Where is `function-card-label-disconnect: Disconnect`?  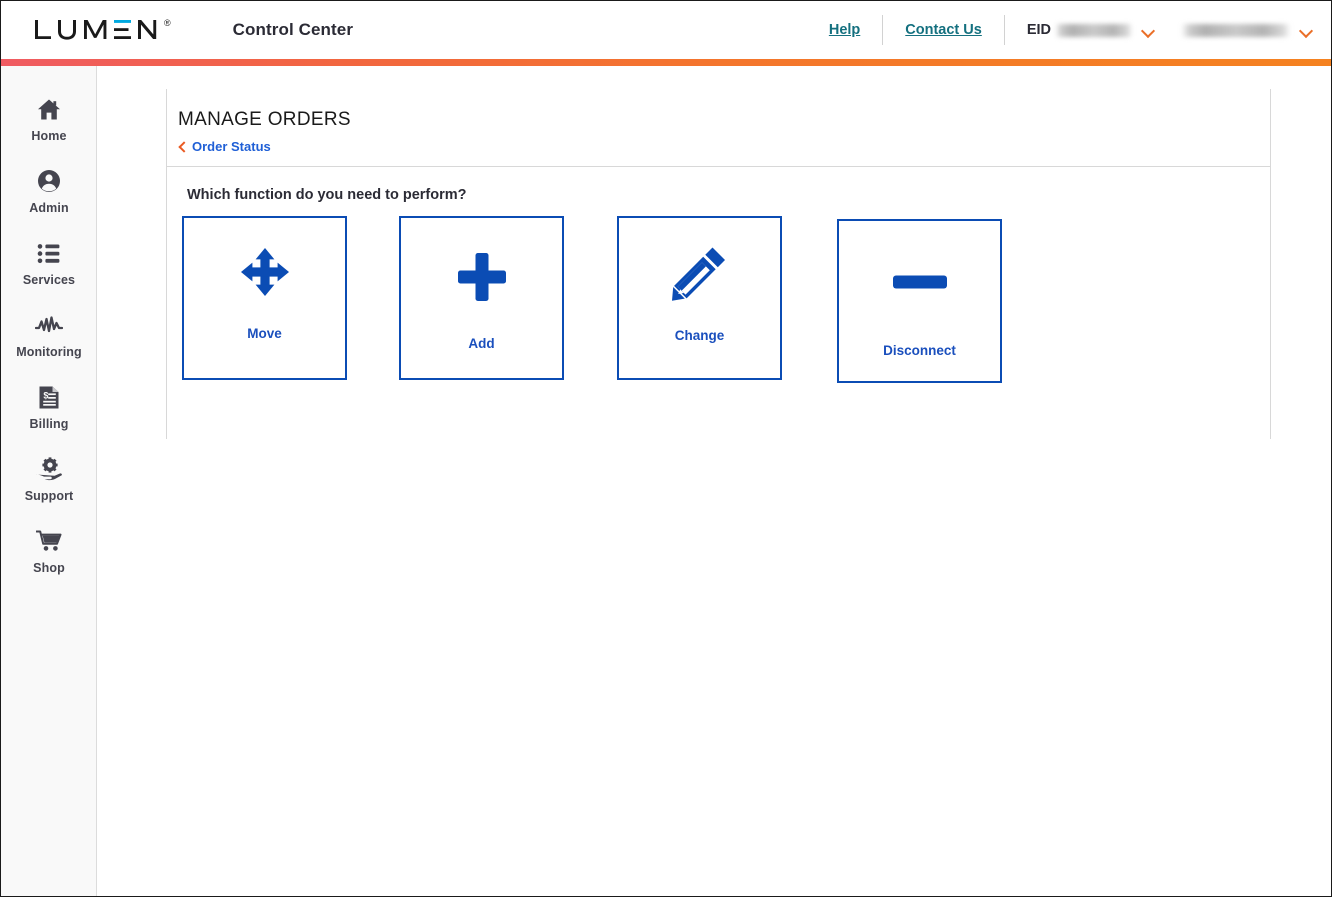 function-card-label-disconnect: Disconnect is located at coordinates (919, 350).